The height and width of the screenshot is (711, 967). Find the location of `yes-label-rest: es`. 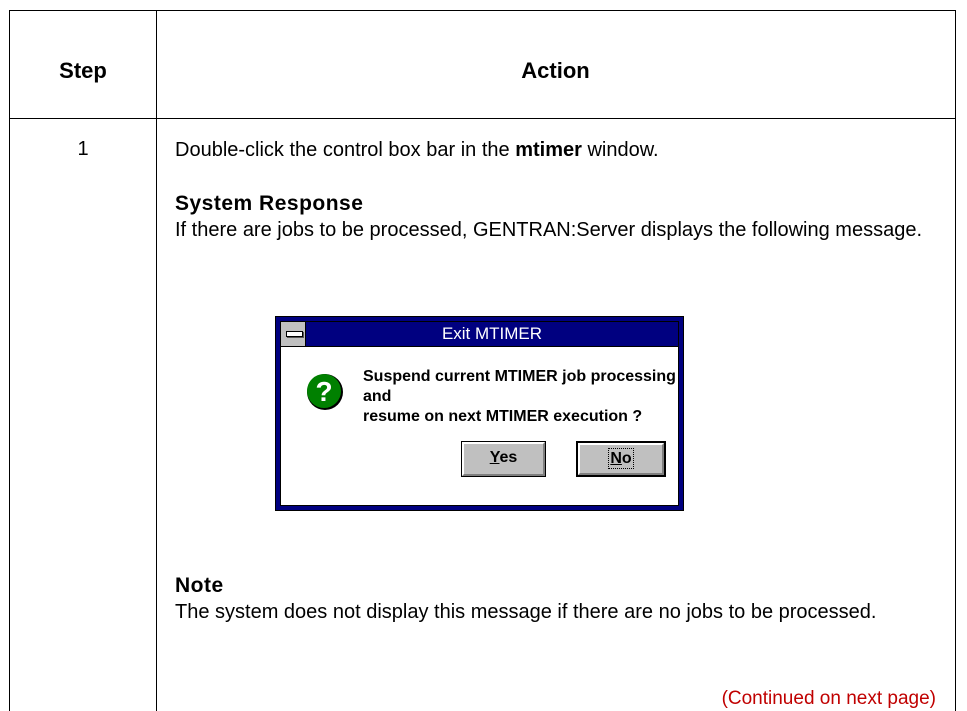

yes-label-rest: es is located at coordinates (508, 457).